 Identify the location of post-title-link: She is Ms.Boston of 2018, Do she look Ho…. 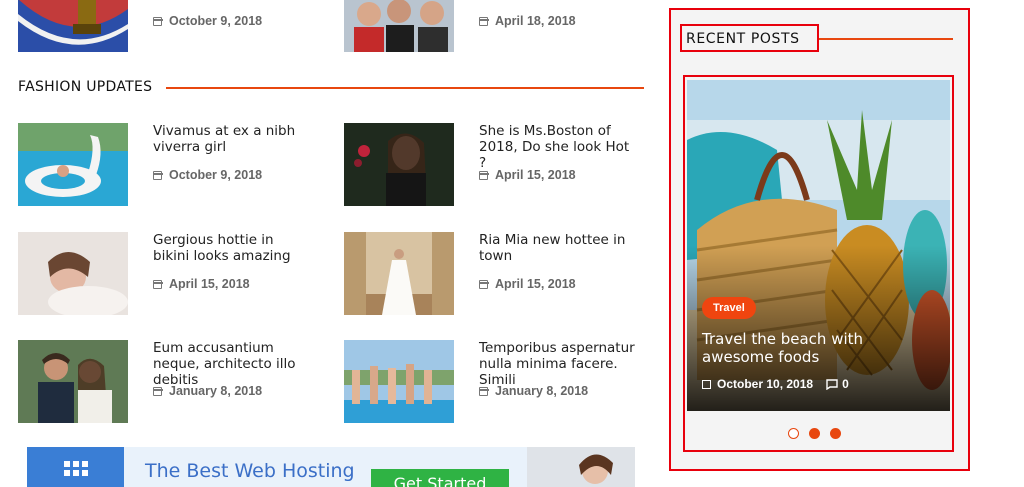
(559, 147).